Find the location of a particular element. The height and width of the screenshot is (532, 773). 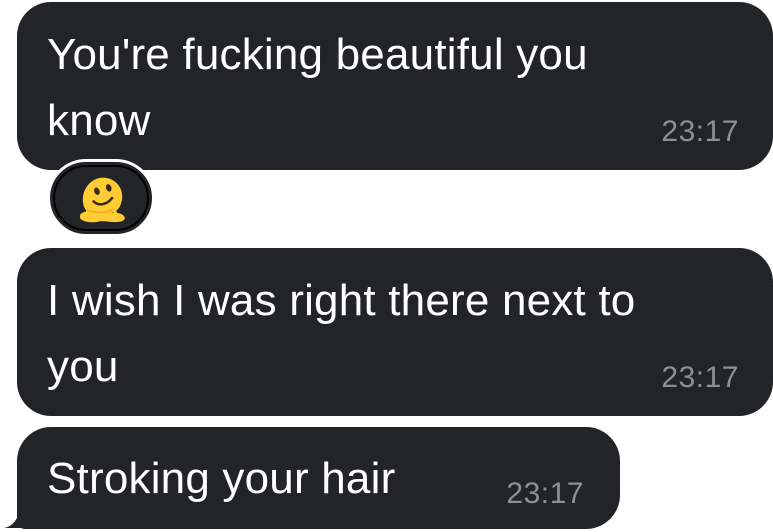

reaction-badge is located at coordinates (101, 198).